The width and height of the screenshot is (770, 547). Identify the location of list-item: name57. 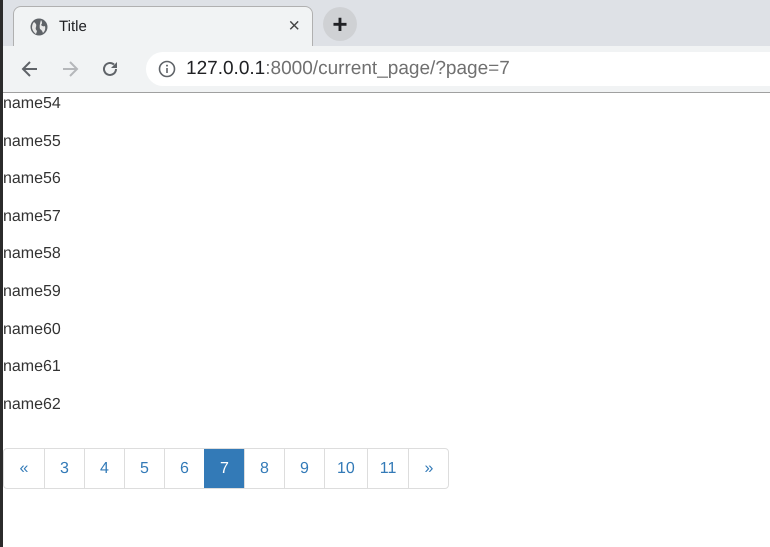
(32, 216).